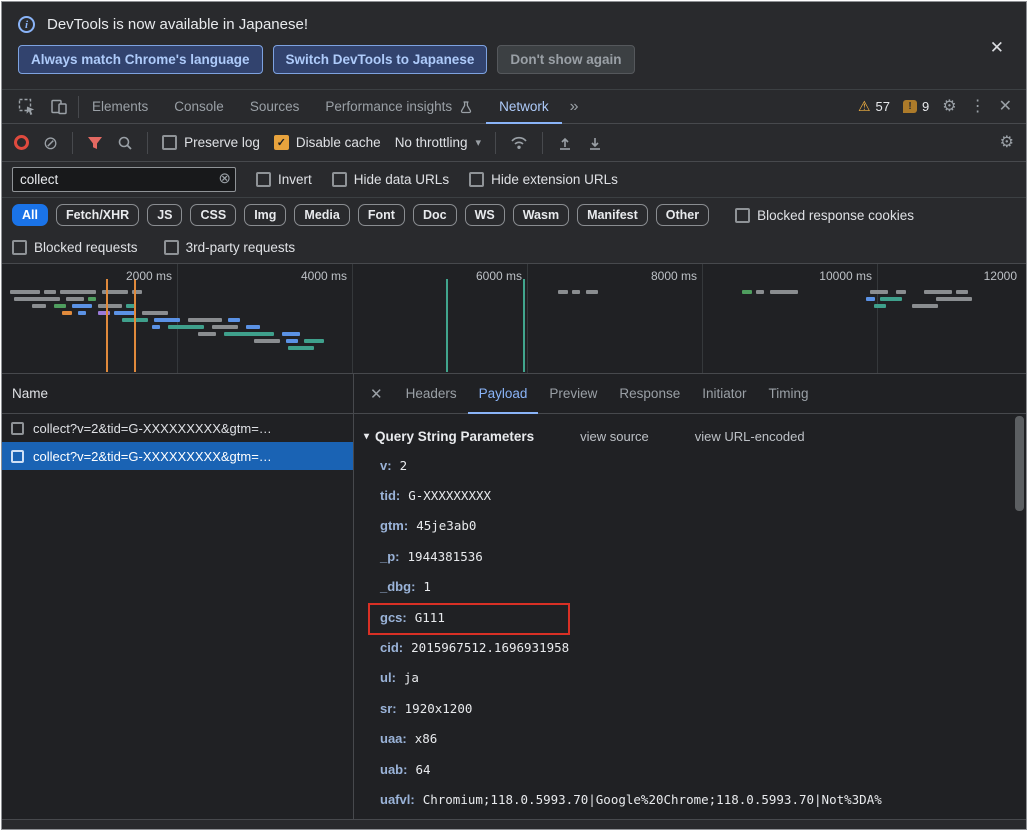 Image resolution: width=1028 pixels, height=831 pixels. Describe the element at coordinates (649, 394) in the screenshot. I see `tab-response: Response` at that location.